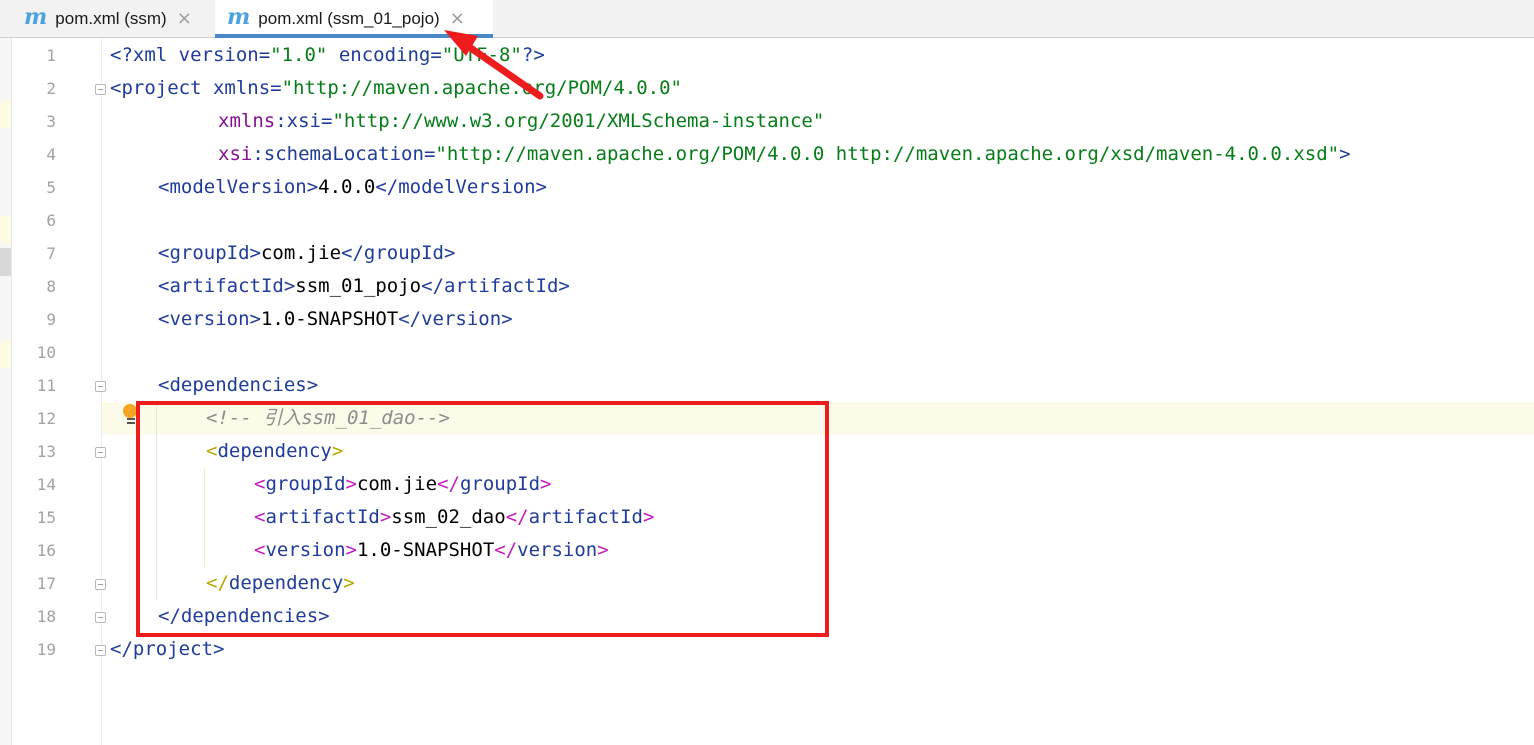 The width and height of the screenshot is (1534, 745). Describe the element at coordinates (299, 55) in the screenshot. I see `attribute-value: "1.0"` at that location.